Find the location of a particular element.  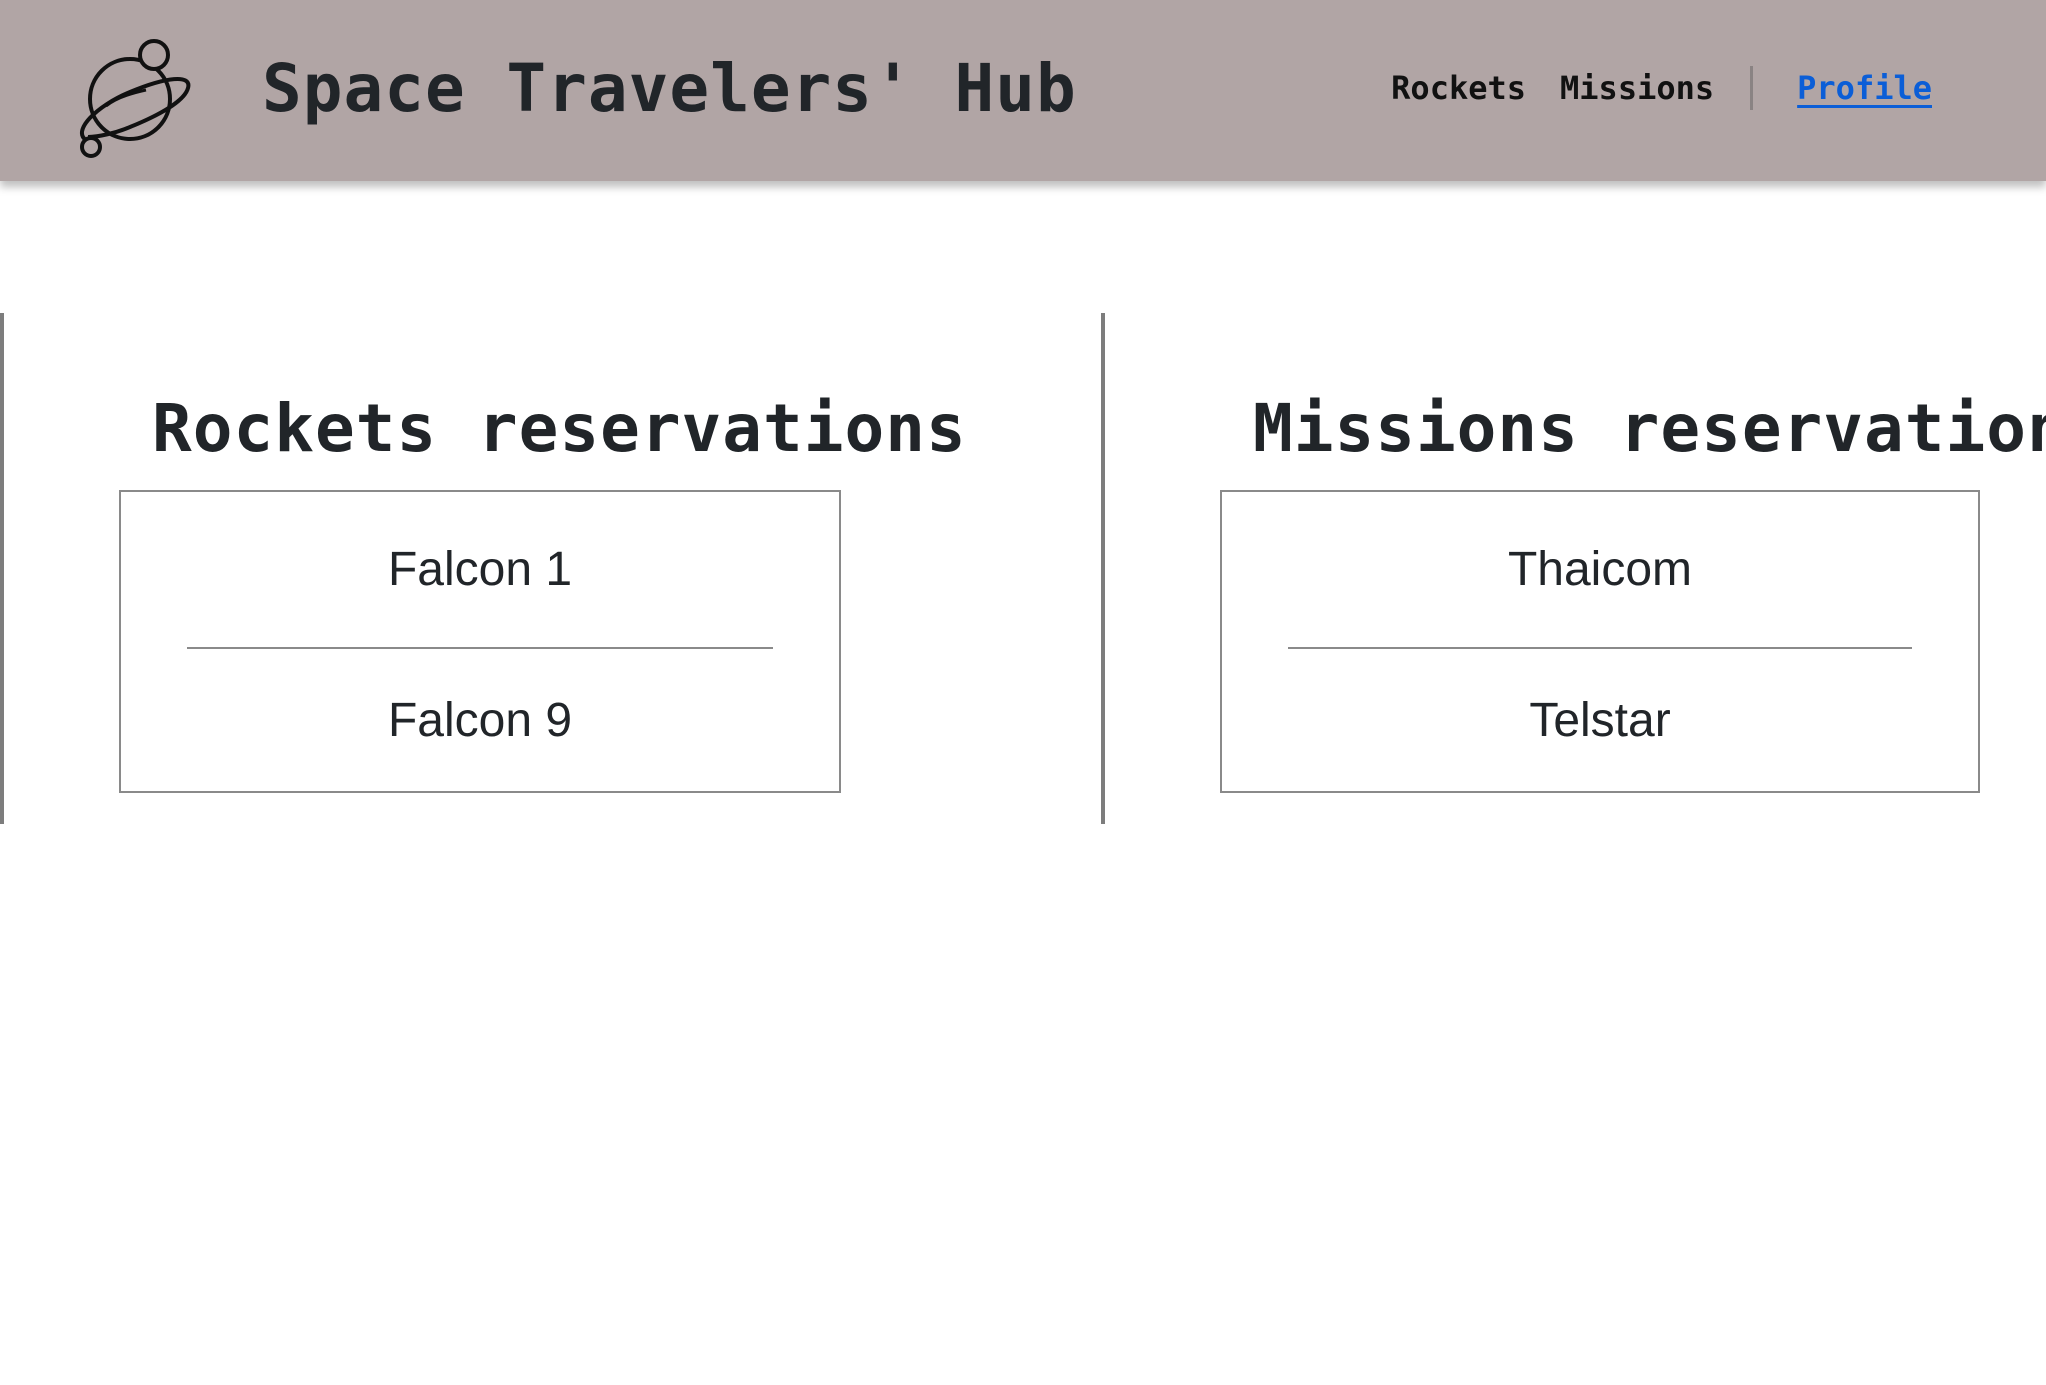

nav-profile-link: Profile is located at coordinates (1864, 88).